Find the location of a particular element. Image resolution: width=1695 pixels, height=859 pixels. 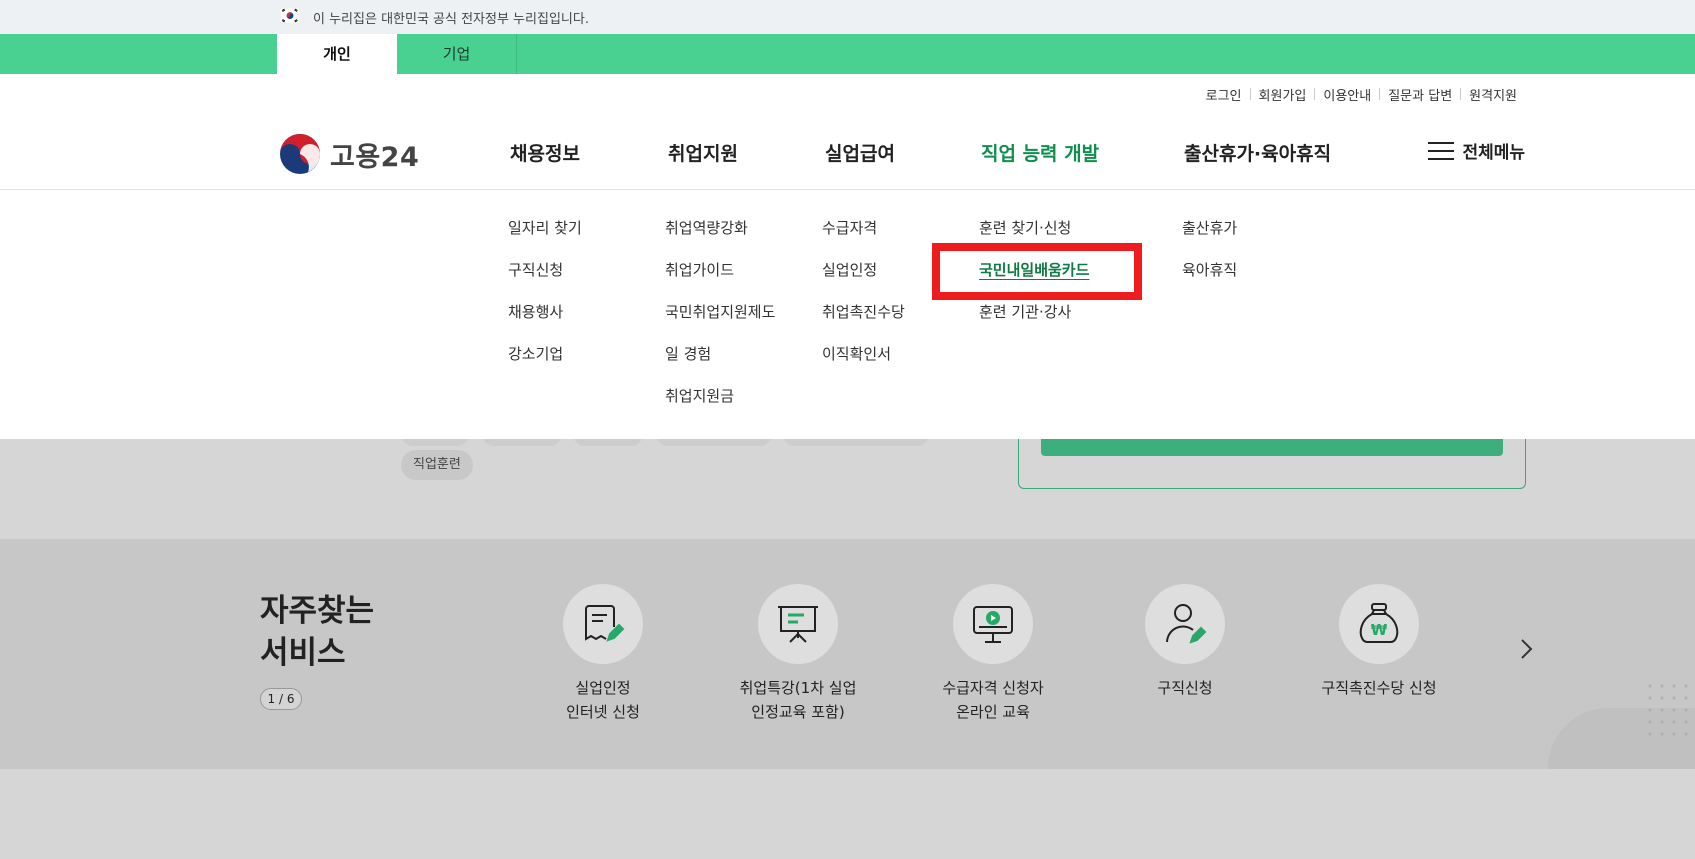

monitor-play-icon is located at coordinates (993, 624).